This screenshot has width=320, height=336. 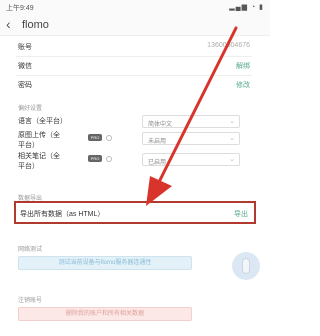 I want to click on annotation-arrow-head, so click(x=159, y=191).